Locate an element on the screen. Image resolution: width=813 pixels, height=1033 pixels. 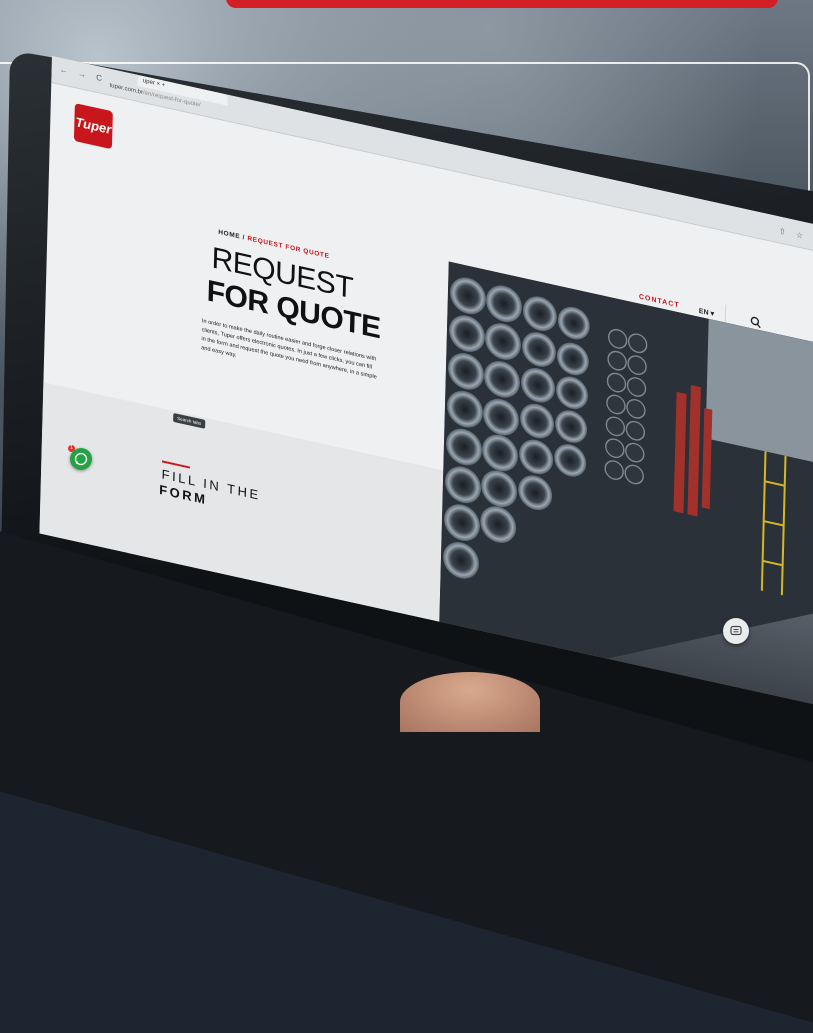
chat-icon is located at coordinates (736, 630).